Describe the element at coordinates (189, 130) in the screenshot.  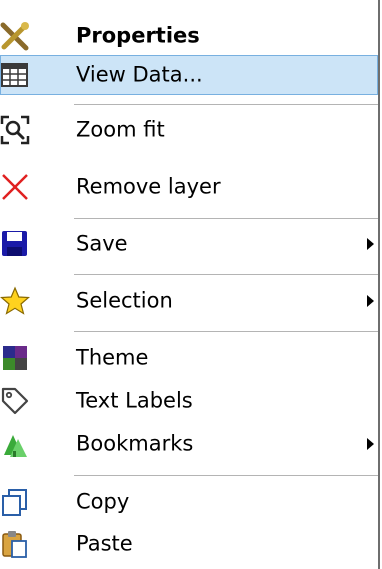
I see `menu-item-zoom-fit: Zoom fit` at that location.